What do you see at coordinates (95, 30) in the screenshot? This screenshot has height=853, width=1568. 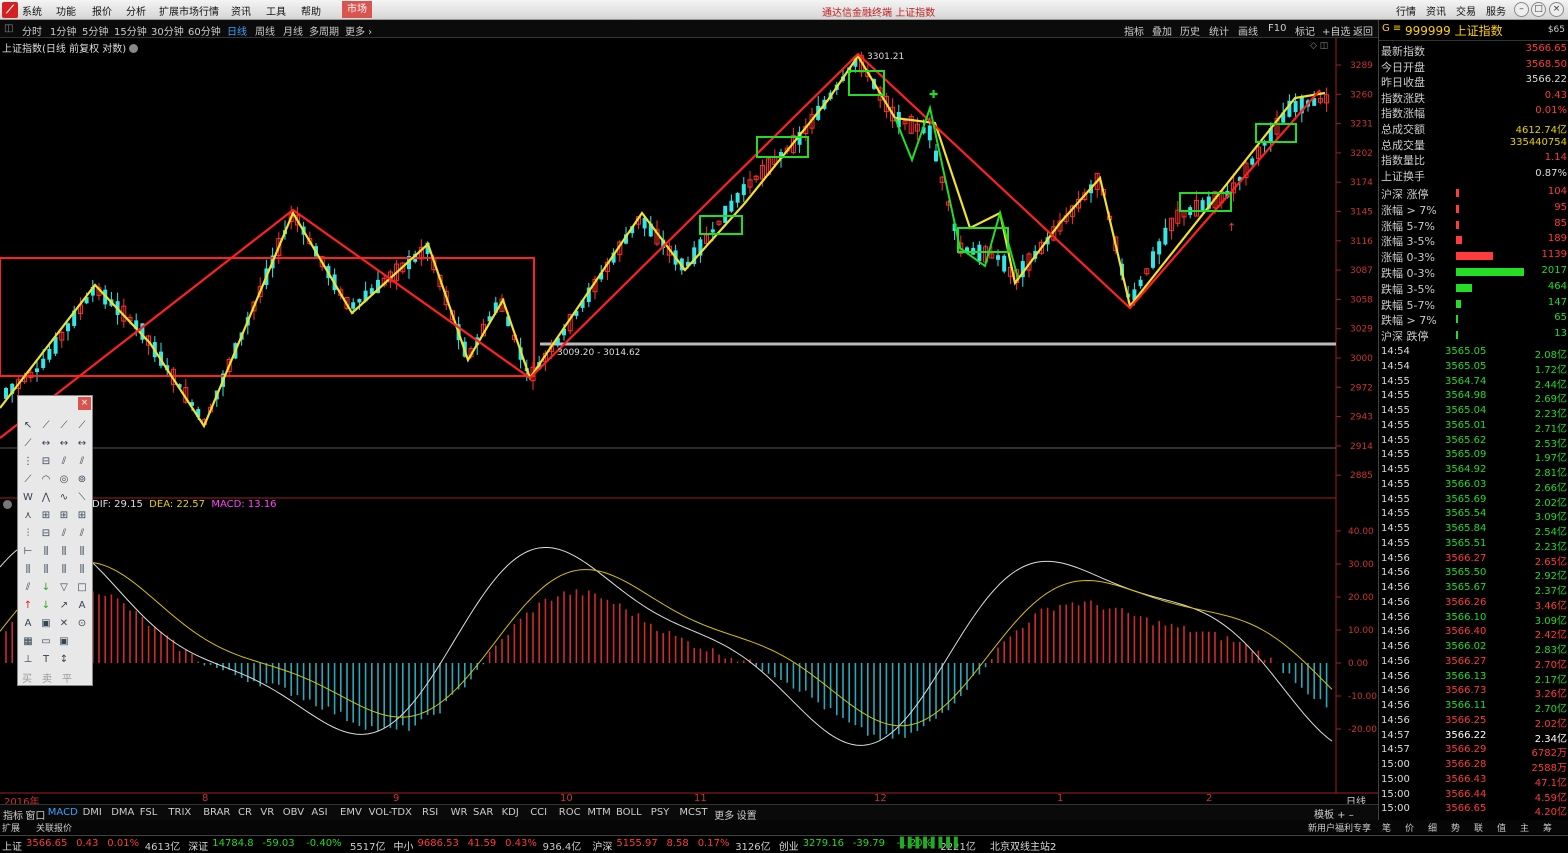 I see `period-5min: 5分钟` at bounding box center [95, 30].